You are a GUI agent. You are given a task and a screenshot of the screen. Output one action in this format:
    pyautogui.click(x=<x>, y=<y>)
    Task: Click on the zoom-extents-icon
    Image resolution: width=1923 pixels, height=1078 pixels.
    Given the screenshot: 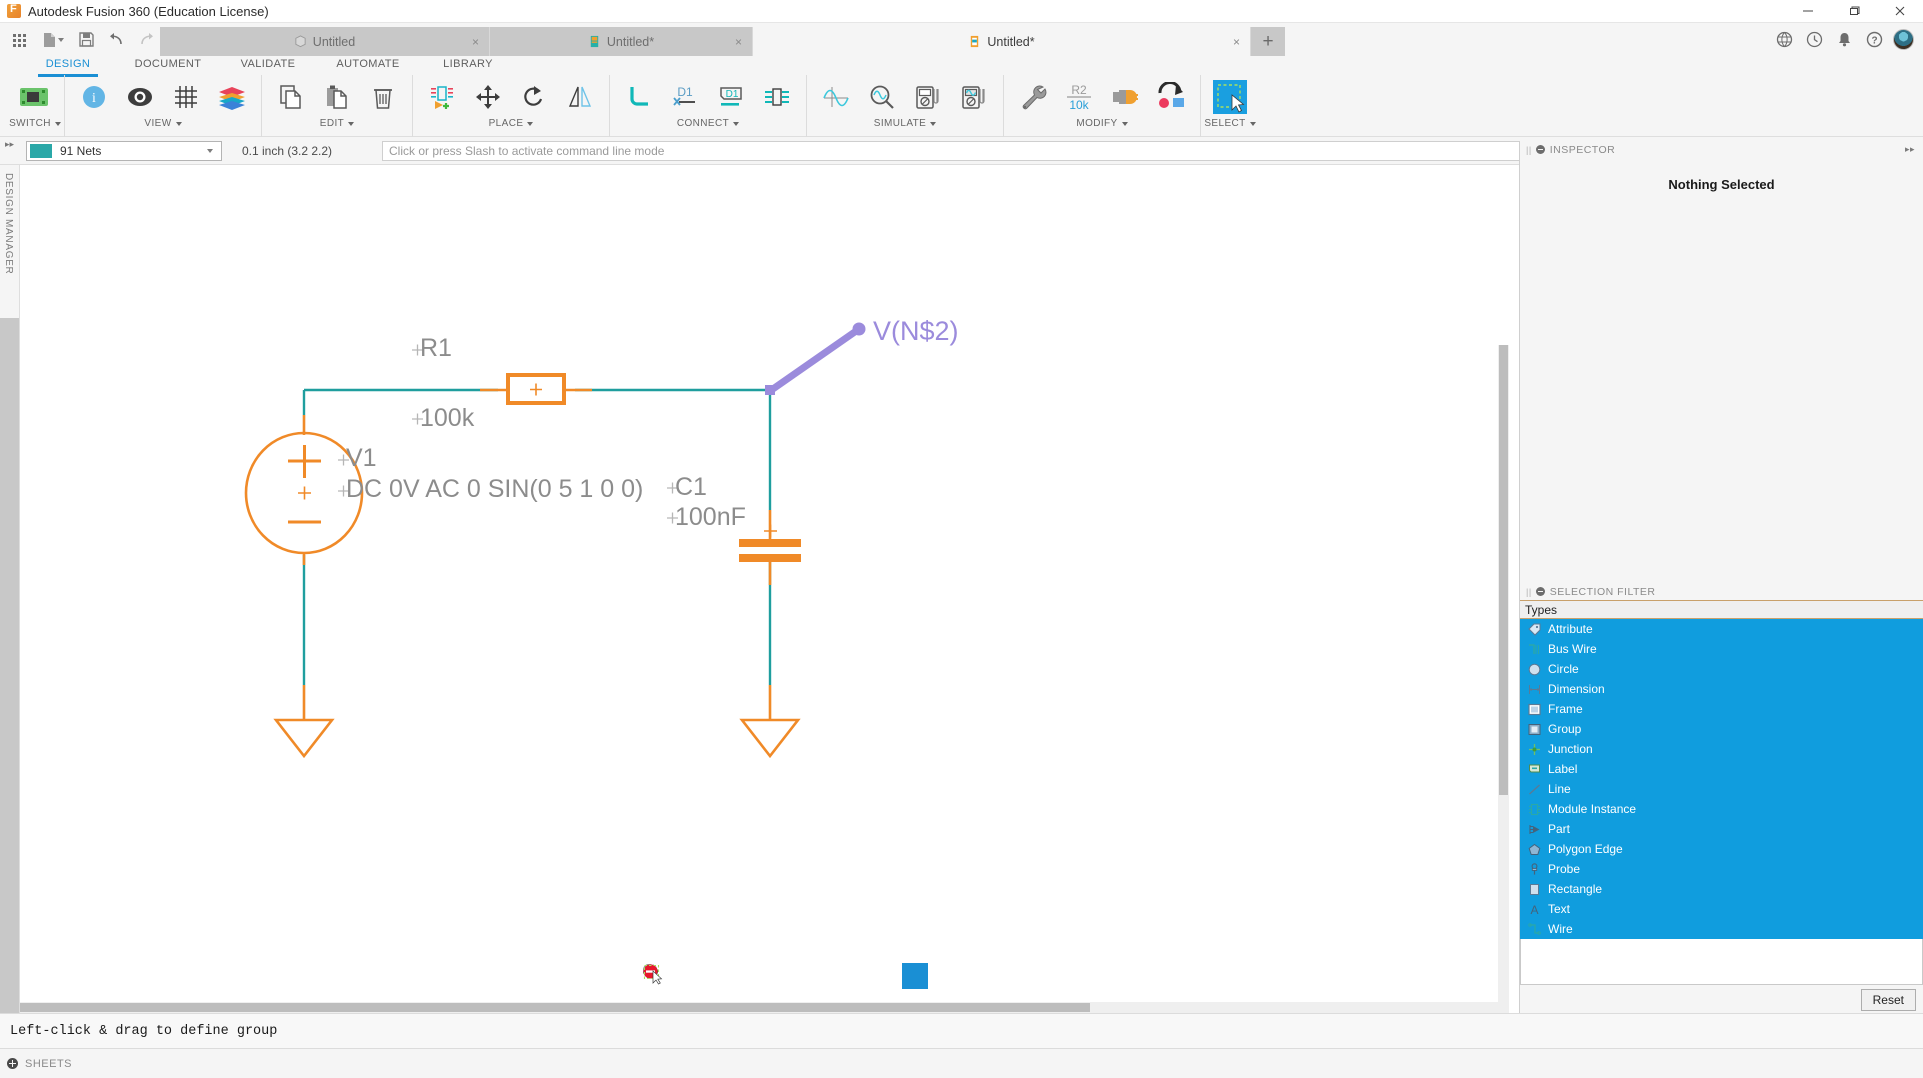 What is the action you would take?
    pyautogui.click(x=760, y=976)
    